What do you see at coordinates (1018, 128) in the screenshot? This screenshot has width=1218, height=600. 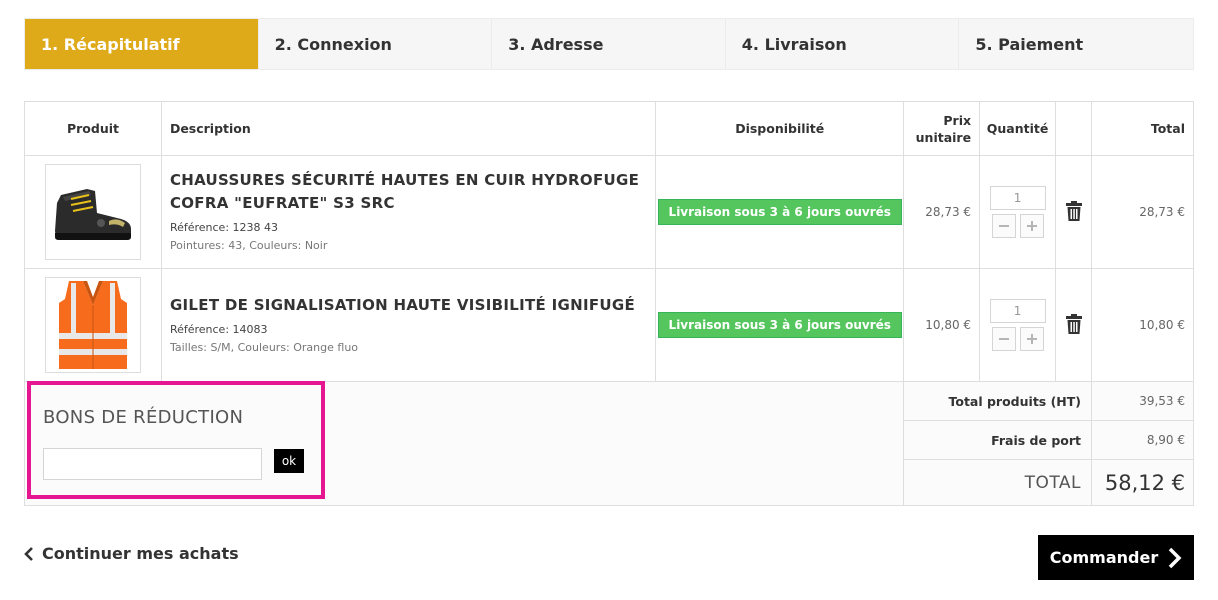 I see `header-quantity: Quantité` at bounding box center [1018, 128].